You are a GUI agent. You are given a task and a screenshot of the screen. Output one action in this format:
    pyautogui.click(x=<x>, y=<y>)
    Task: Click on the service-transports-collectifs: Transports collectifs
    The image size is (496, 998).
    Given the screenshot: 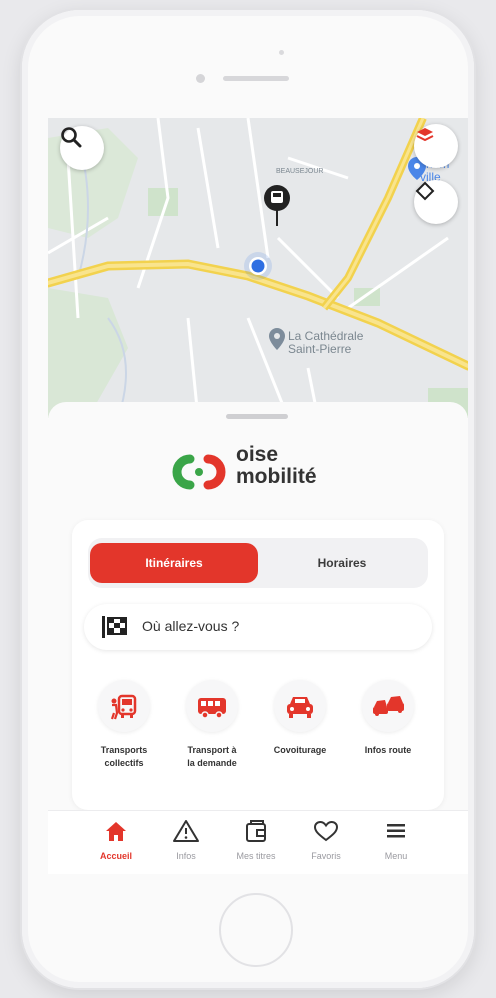 What is the action you would take?
    pyautogui.click(x=124, y=725)
    